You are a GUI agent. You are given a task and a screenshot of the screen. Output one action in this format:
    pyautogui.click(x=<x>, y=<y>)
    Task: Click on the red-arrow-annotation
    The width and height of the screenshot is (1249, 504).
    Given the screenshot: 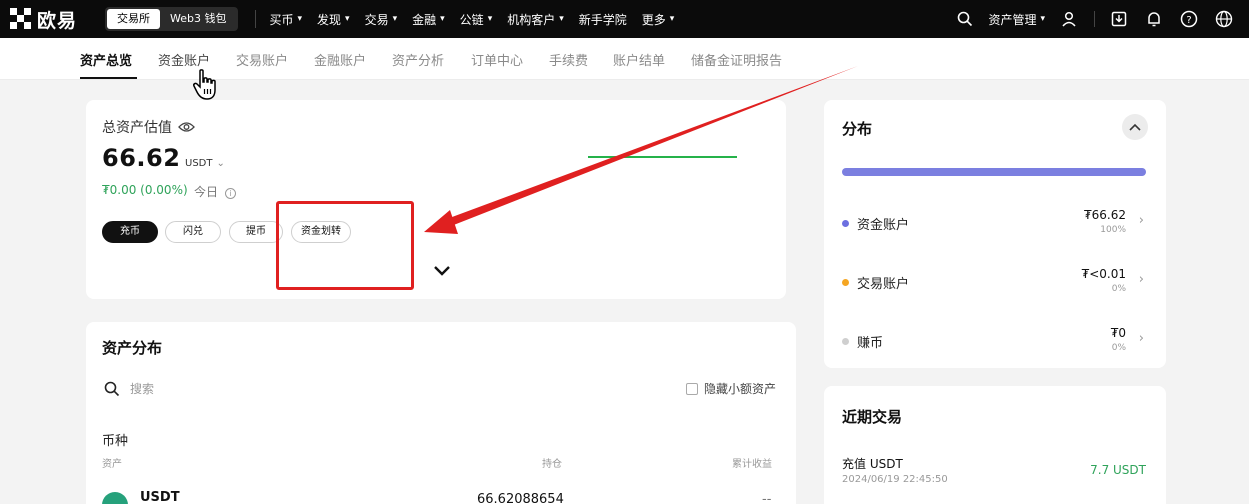 What is the action you would take?
    pyautogui.click(x=641, y=150)
    